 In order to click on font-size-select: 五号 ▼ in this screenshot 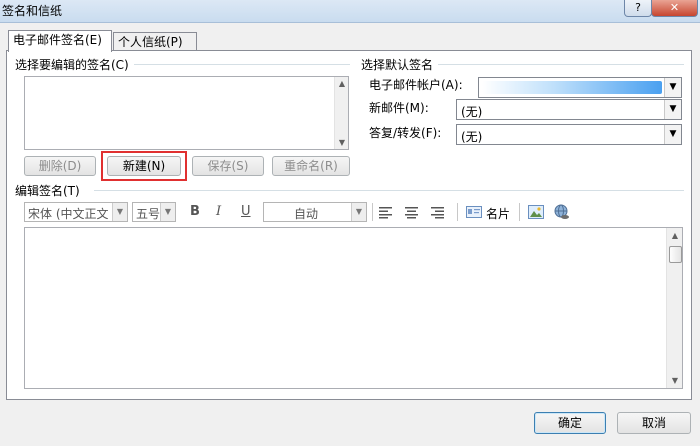, I will do `click(154, 212)`.